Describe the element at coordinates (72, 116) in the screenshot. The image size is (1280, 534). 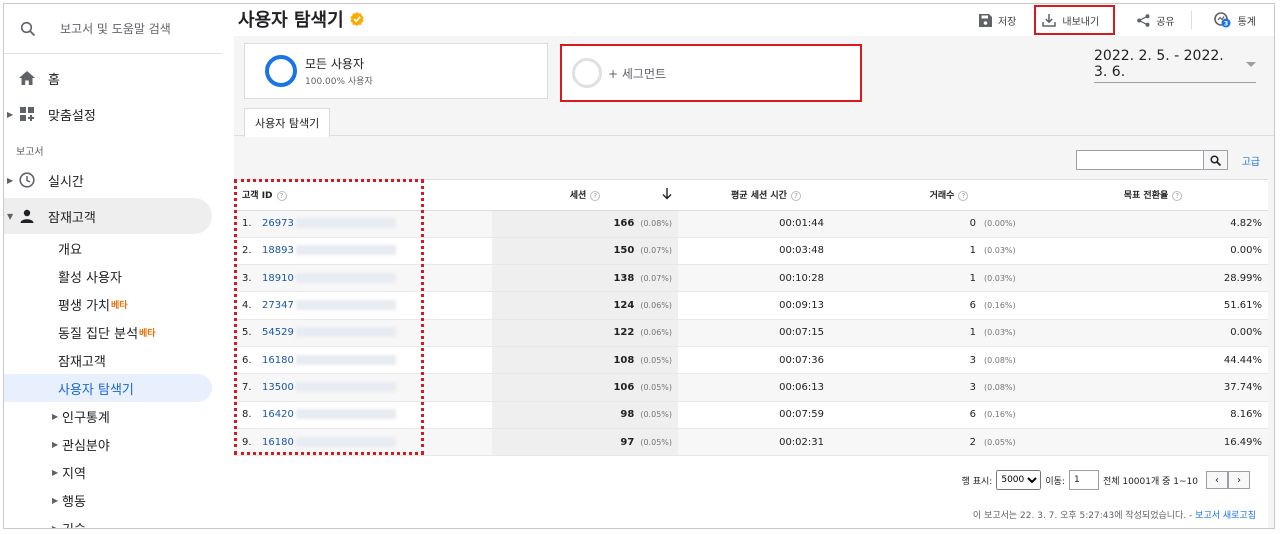
I see `sidebar-item-label: 맞춤설정` at that location.